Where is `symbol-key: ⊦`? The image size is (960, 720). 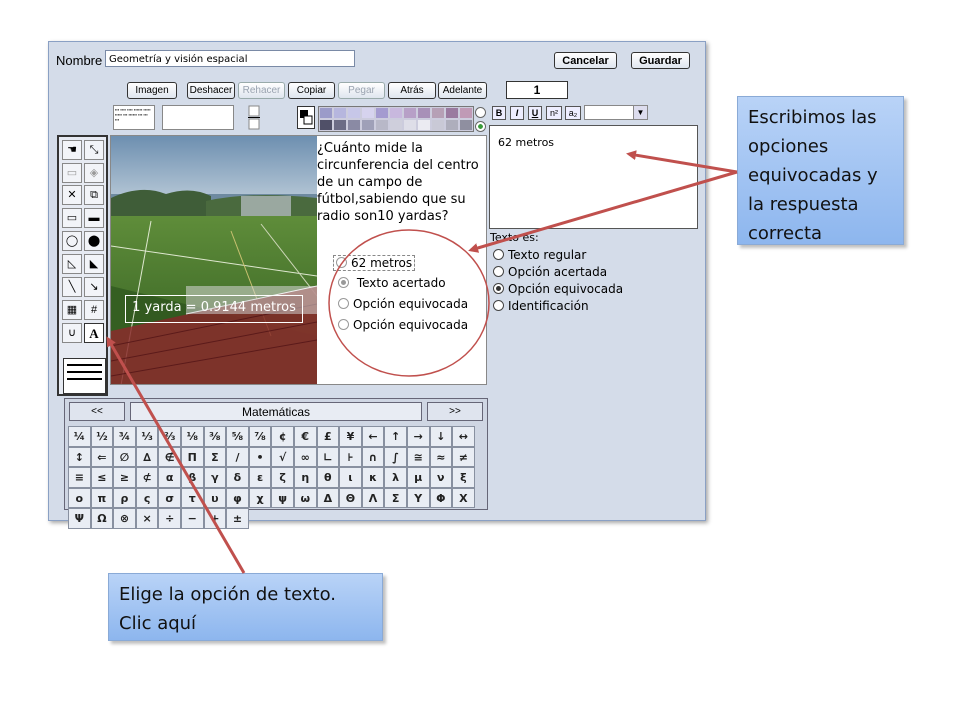 symbol-key: ⊦ is located at coordinates (350, 456).